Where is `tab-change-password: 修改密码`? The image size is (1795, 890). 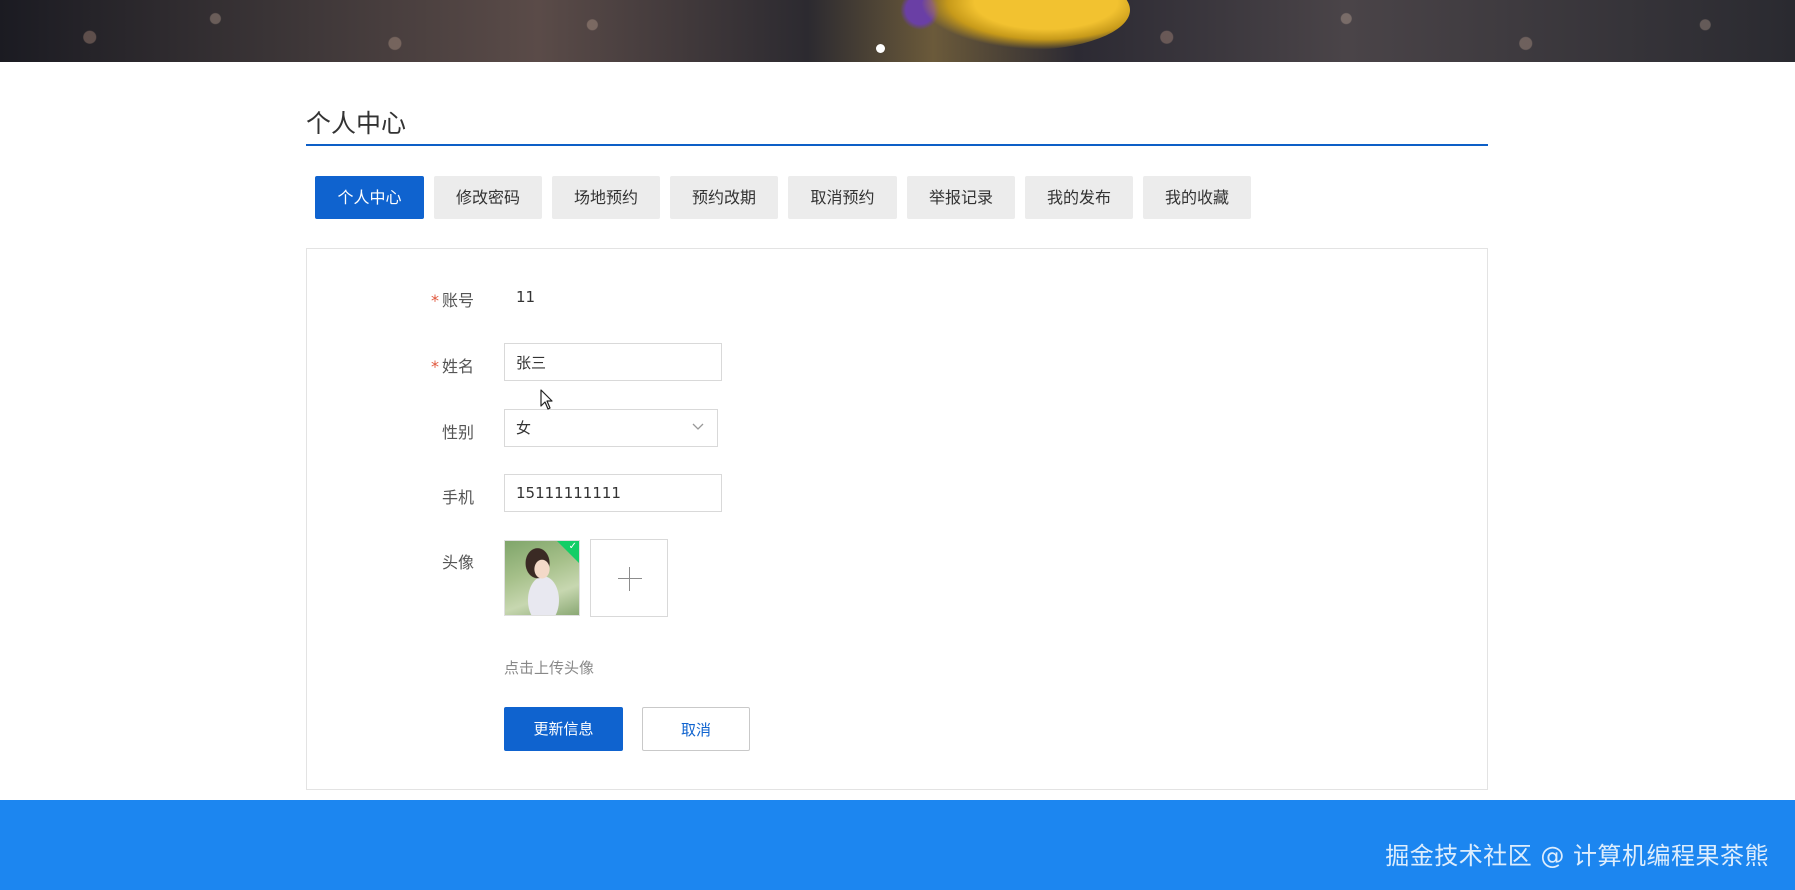
tab-change-password: 修改密码 is located at coordinates (488, 197).